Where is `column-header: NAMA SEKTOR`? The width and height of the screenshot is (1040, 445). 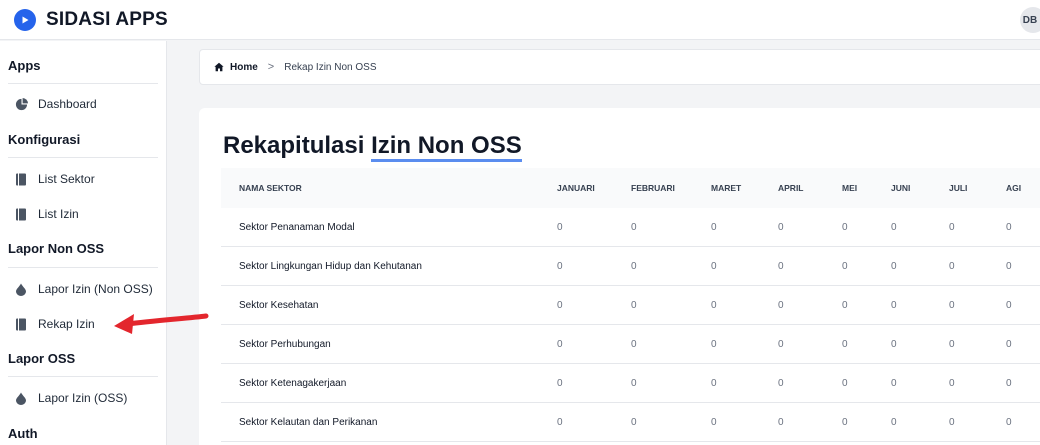 column-header: NAMA SEKTOR is located at coordinates (270, 188).